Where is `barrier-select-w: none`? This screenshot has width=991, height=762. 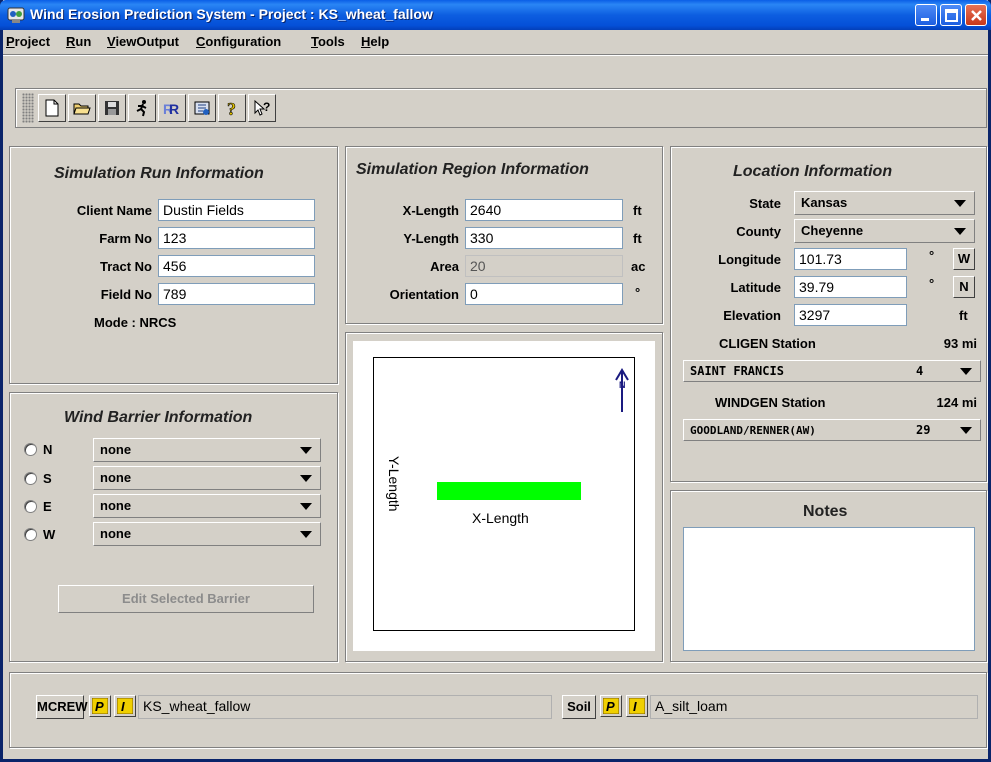
barrier-select-w: none is located at coordinates (207, 534).